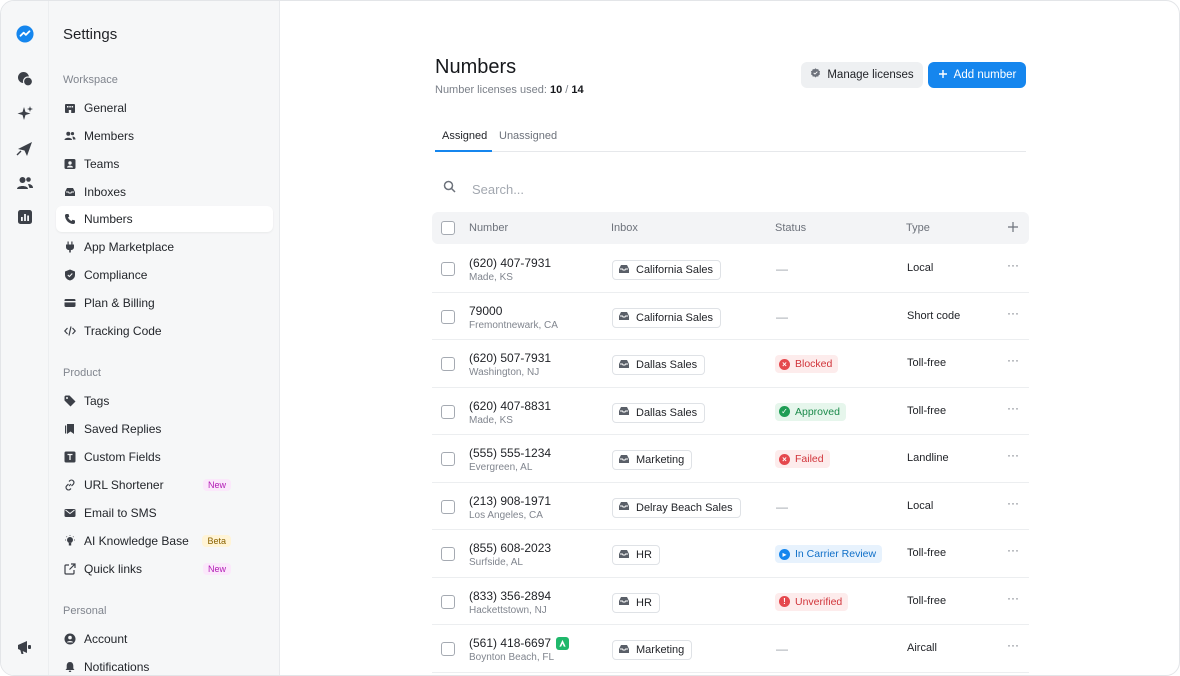  I want to click on column-header-number: Number, so click(488, 228).